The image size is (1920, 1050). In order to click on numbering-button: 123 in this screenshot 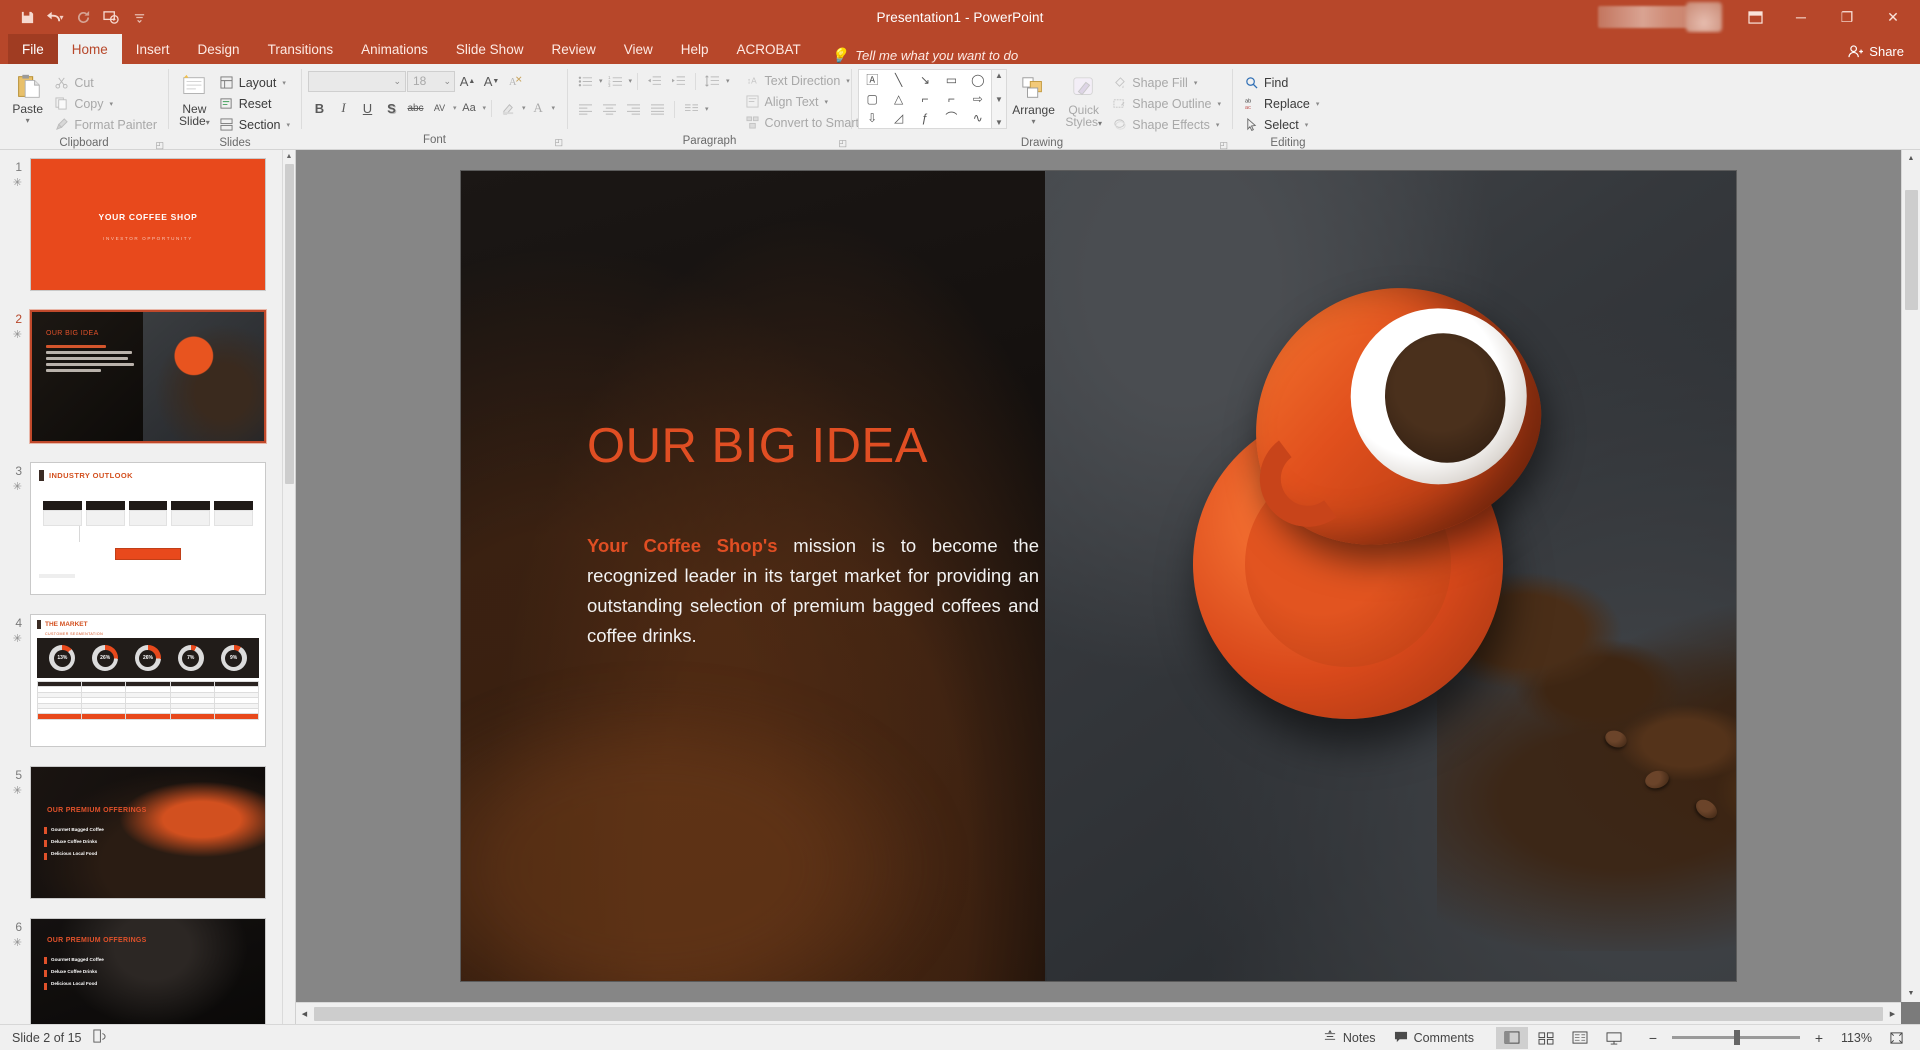, I will do `click(615, 81)`.